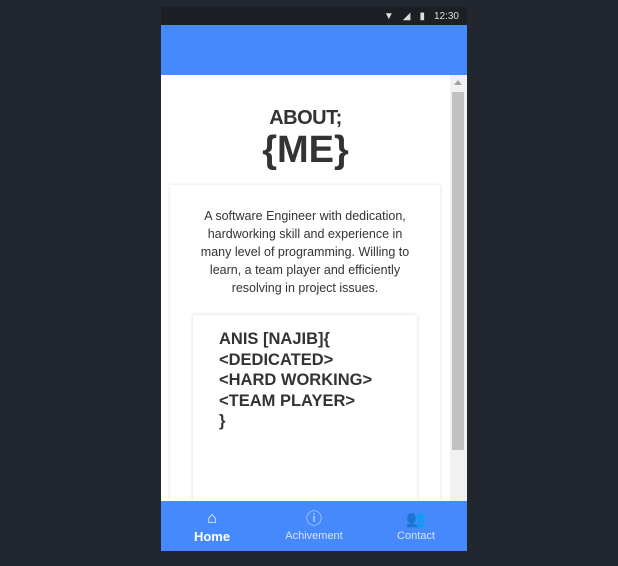 The image size is (618, 566). I want to click on battery-icon: ▮, so click(422, 16).